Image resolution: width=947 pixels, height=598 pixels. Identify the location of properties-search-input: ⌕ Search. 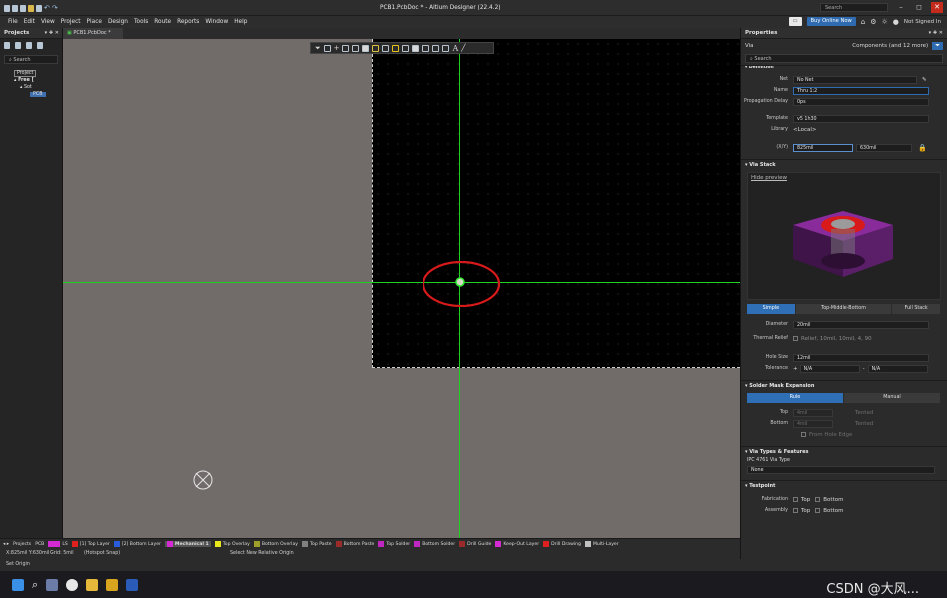
(844, 58).